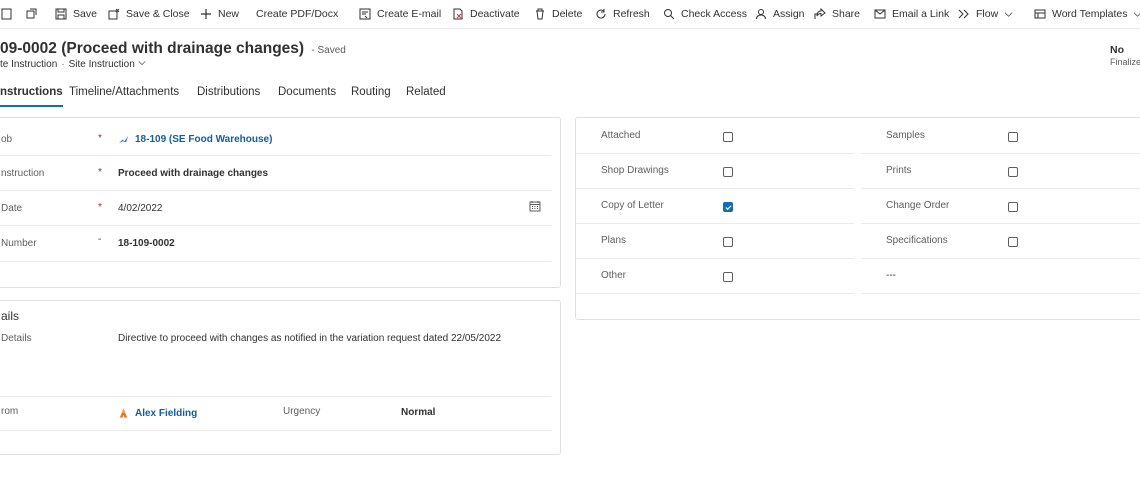 Image resolution: width=1140 pixels, height=489 pixels. What do you see at coordinates (275, 138) in the screenshot?
I see `job-row: ob * 18-109 (SE Food Warehouse)` at bounding box center [275, 138].